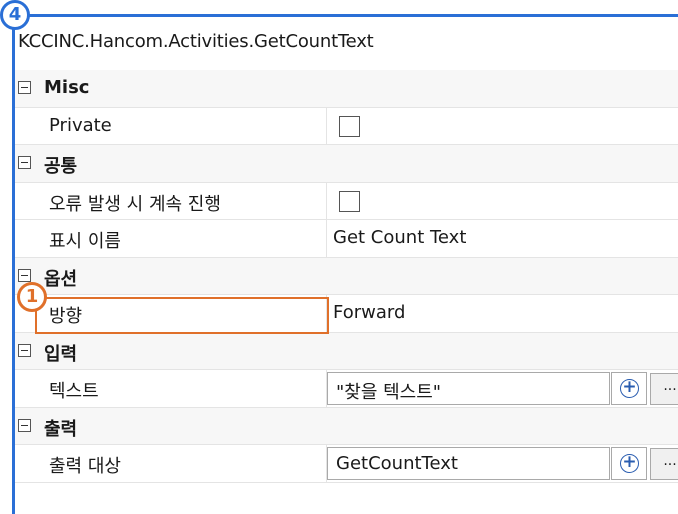 The image size is (678, 514). I want to click on step-badge-1: 1, so click(32, 297).